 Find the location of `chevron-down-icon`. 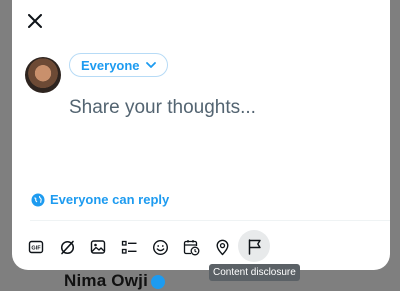

chevron-down-icon is located at coordinates (150, 64).